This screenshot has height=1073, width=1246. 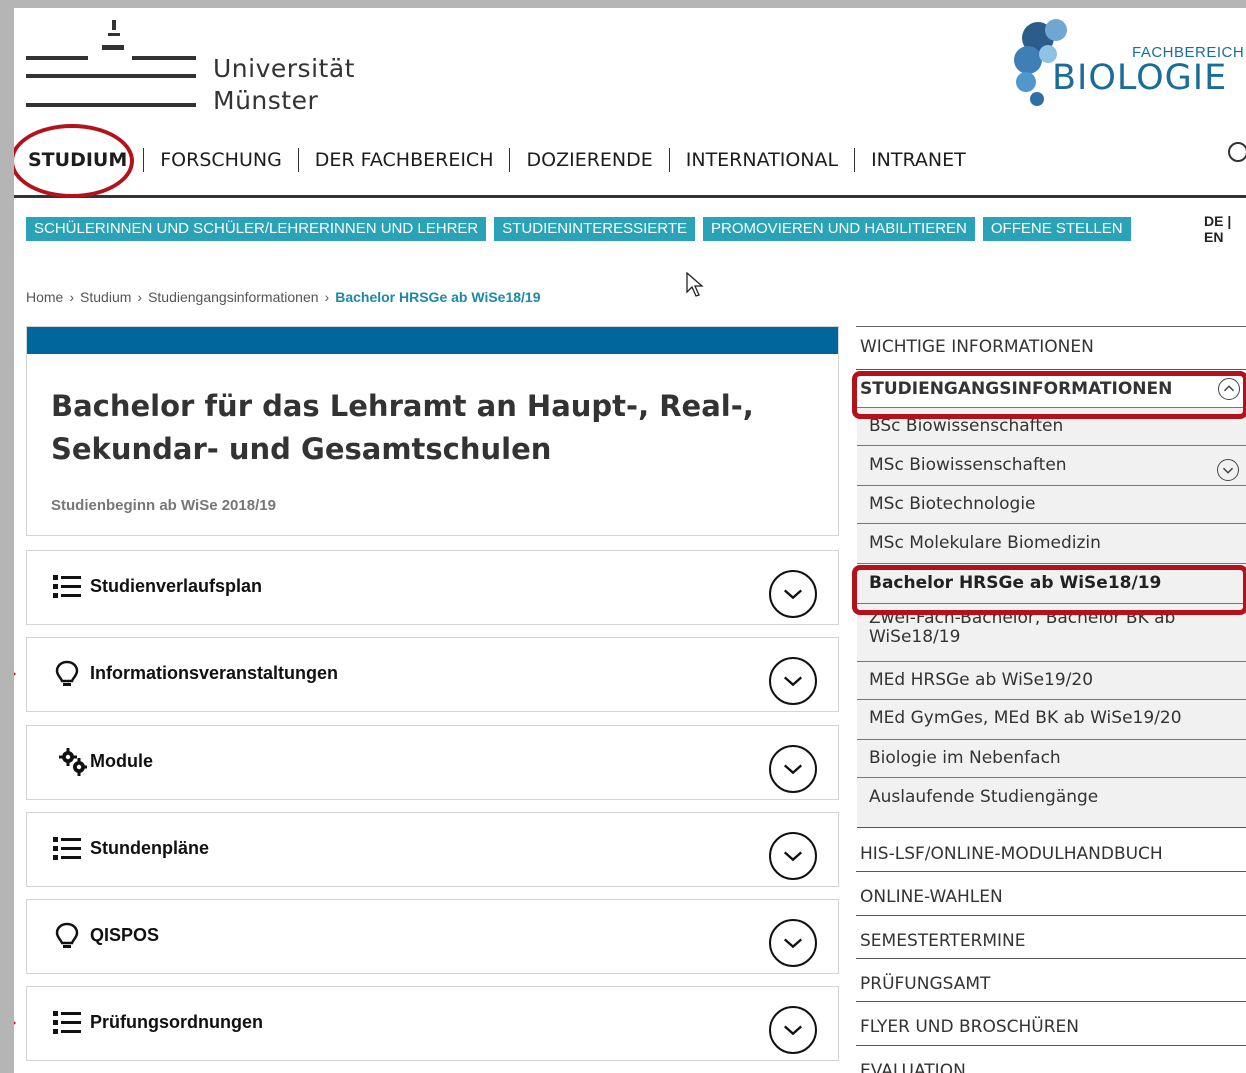 I want to click on accordion-label: Prüfungsordnungen, so click(x=176, y=1022).